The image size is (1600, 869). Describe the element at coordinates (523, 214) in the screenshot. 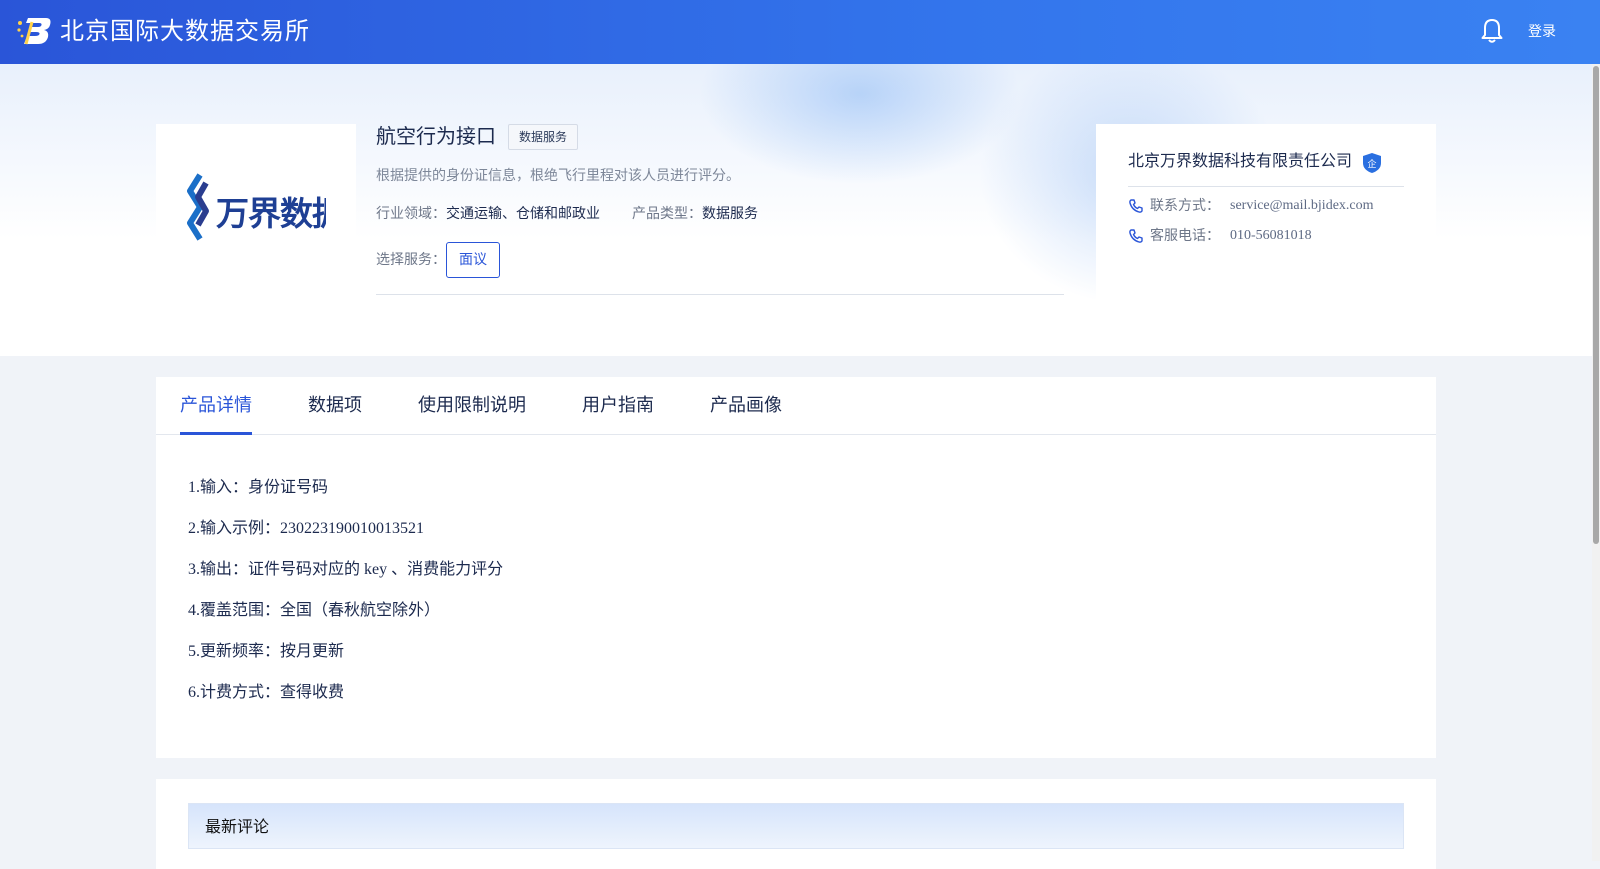

I see `industry-value: 交通运输、仓储和邮政业` at that location.